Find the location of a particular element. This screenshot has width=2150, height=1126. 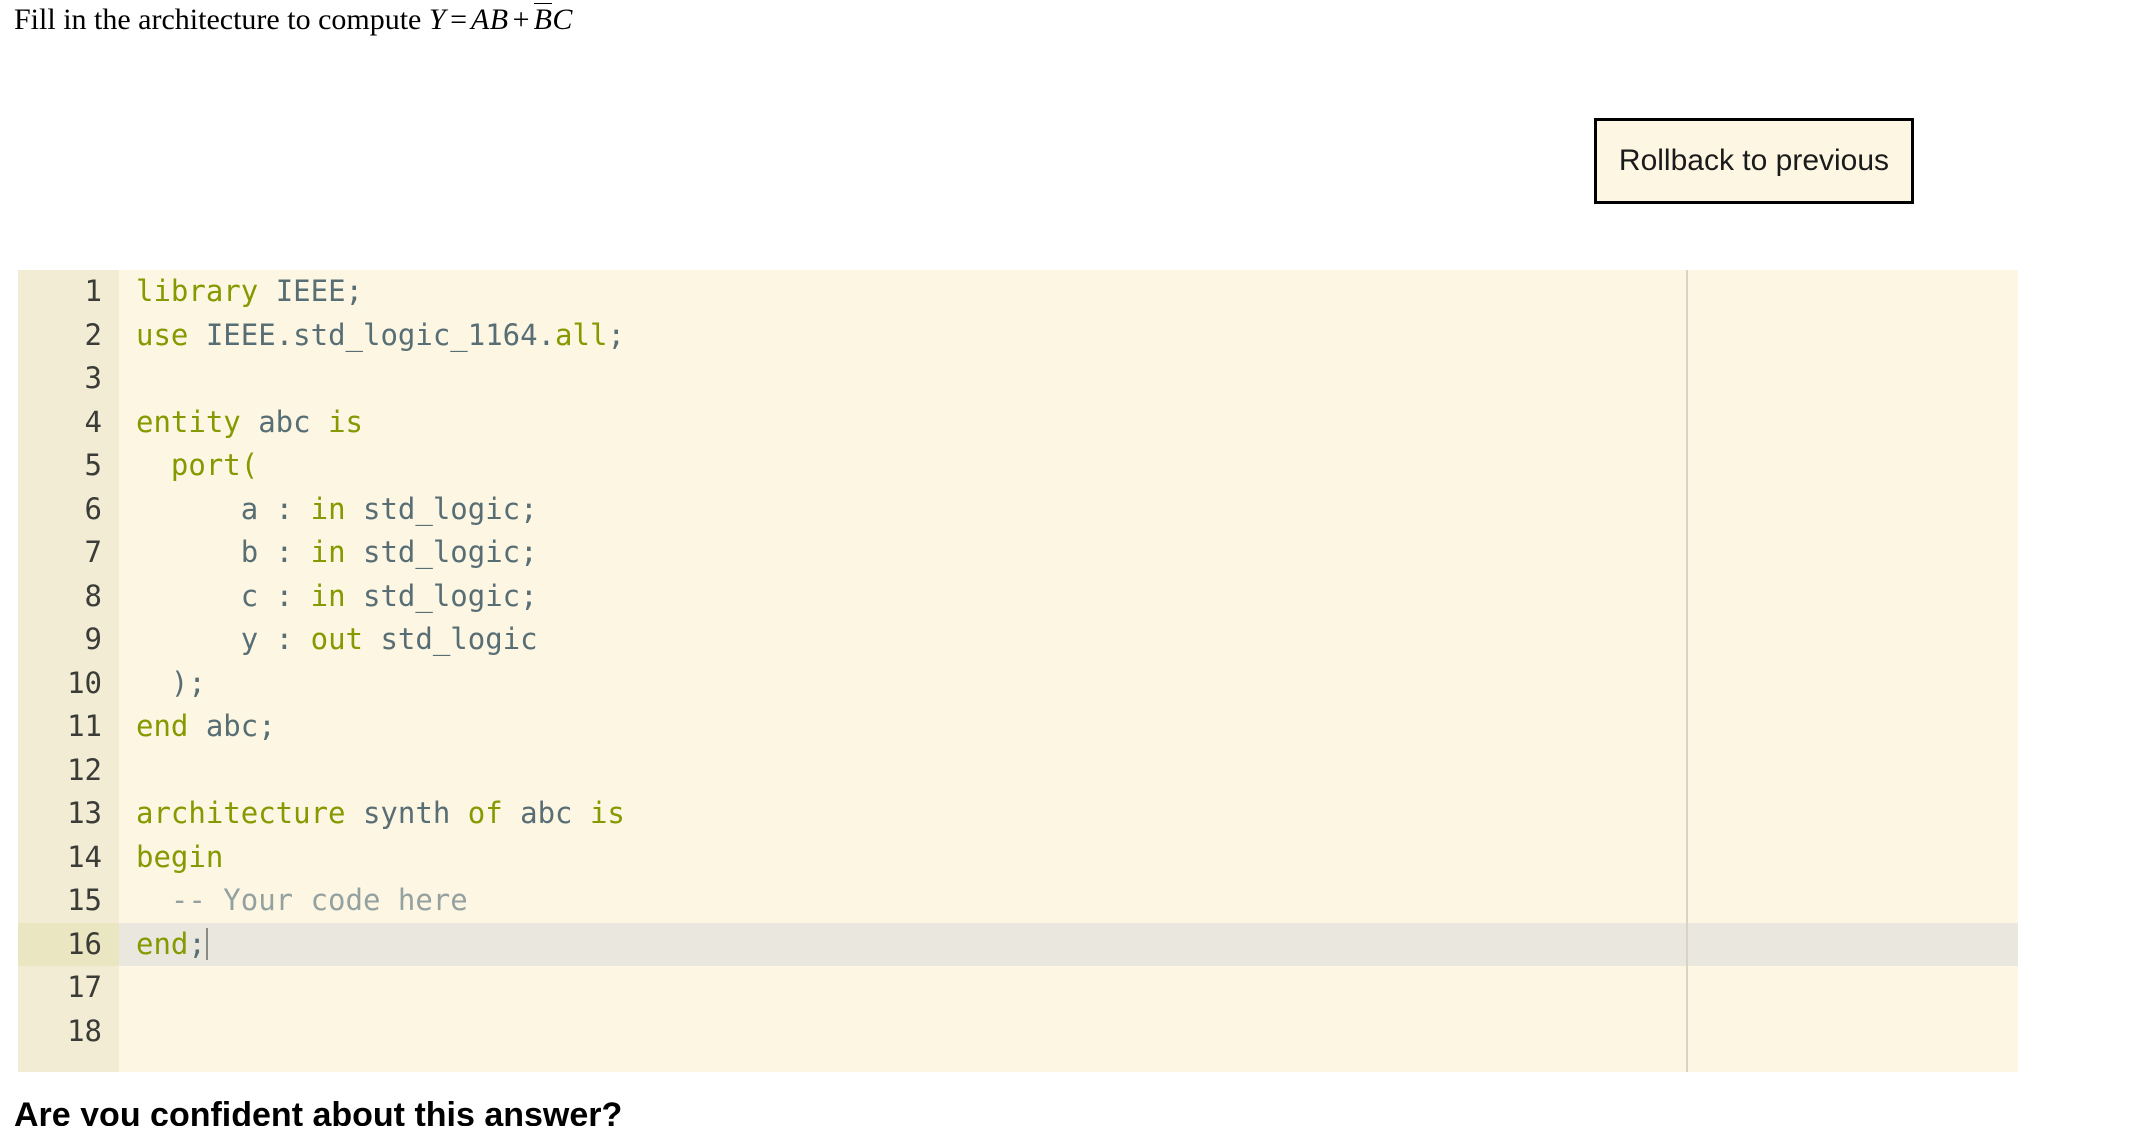

math-plus: + is located at coordinates (521, 19).